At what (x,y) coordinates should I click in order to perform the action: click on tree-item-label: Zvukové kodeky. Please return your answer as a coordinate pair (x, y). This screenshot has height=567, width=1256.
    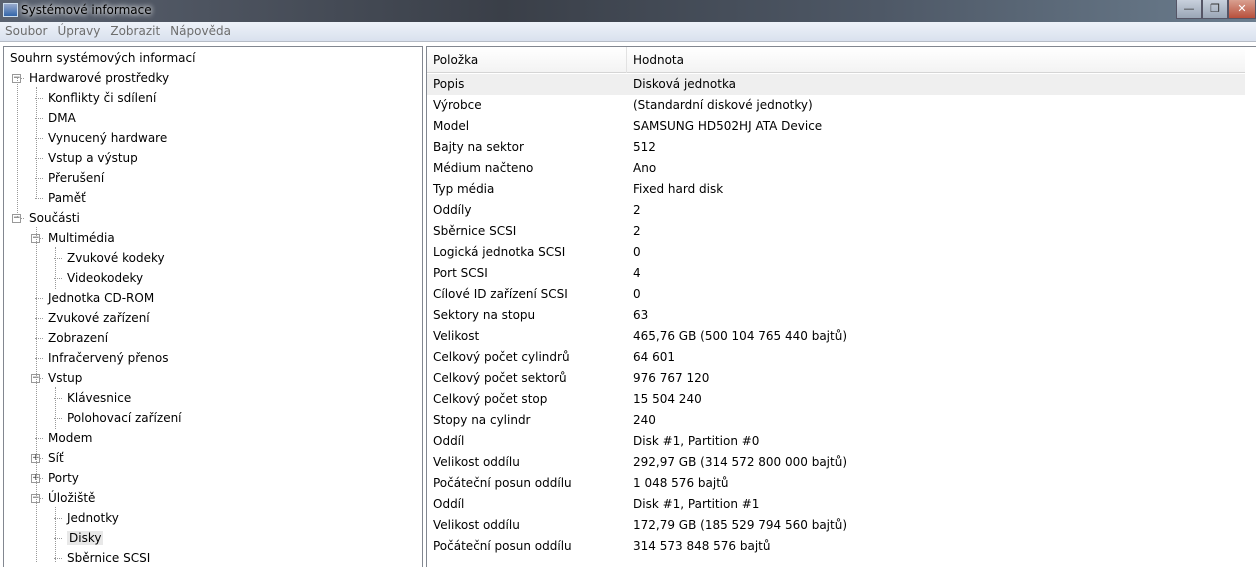
    Looking at the image, I should click on (116, 258).